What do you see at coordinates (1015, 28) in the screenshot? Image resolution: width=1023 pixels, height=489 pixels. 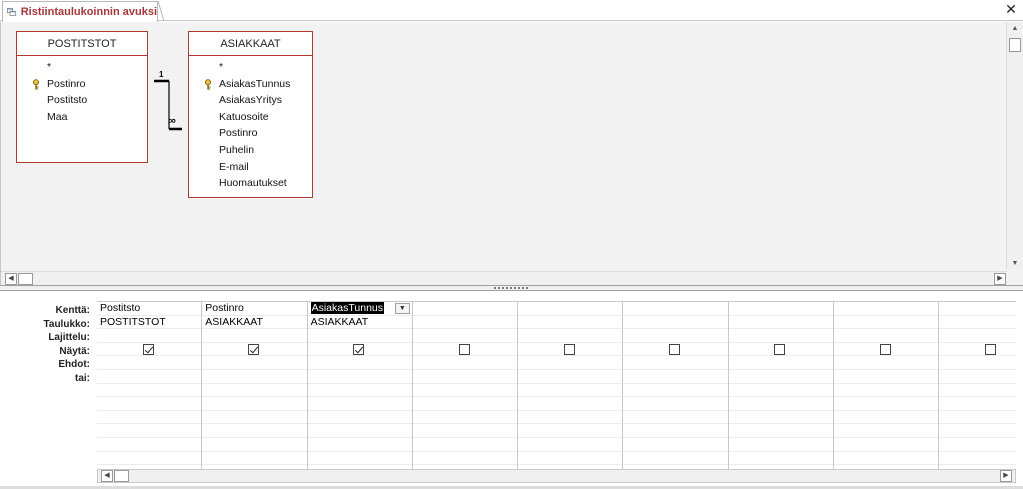 I see `scroll-up-icon: ▲` at bounding box center [1015, 28].